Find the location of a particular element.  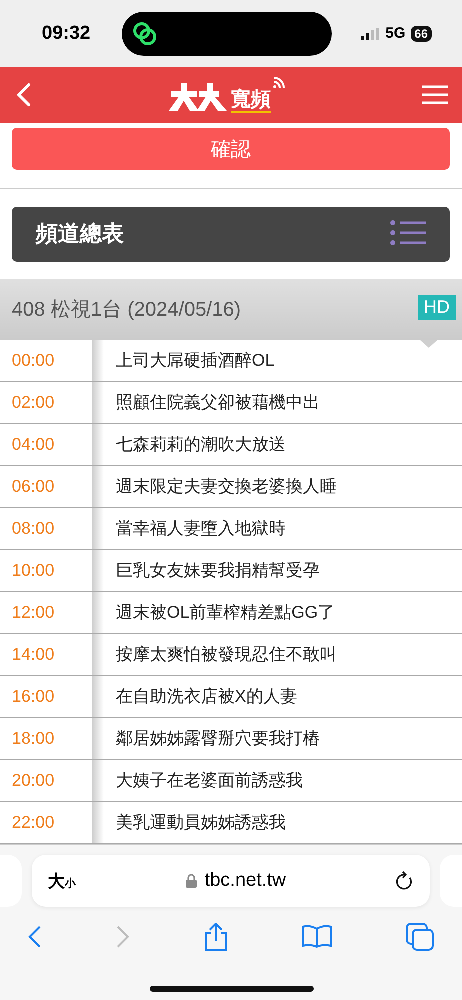

reload-icon is located at coordinates (405, 881).